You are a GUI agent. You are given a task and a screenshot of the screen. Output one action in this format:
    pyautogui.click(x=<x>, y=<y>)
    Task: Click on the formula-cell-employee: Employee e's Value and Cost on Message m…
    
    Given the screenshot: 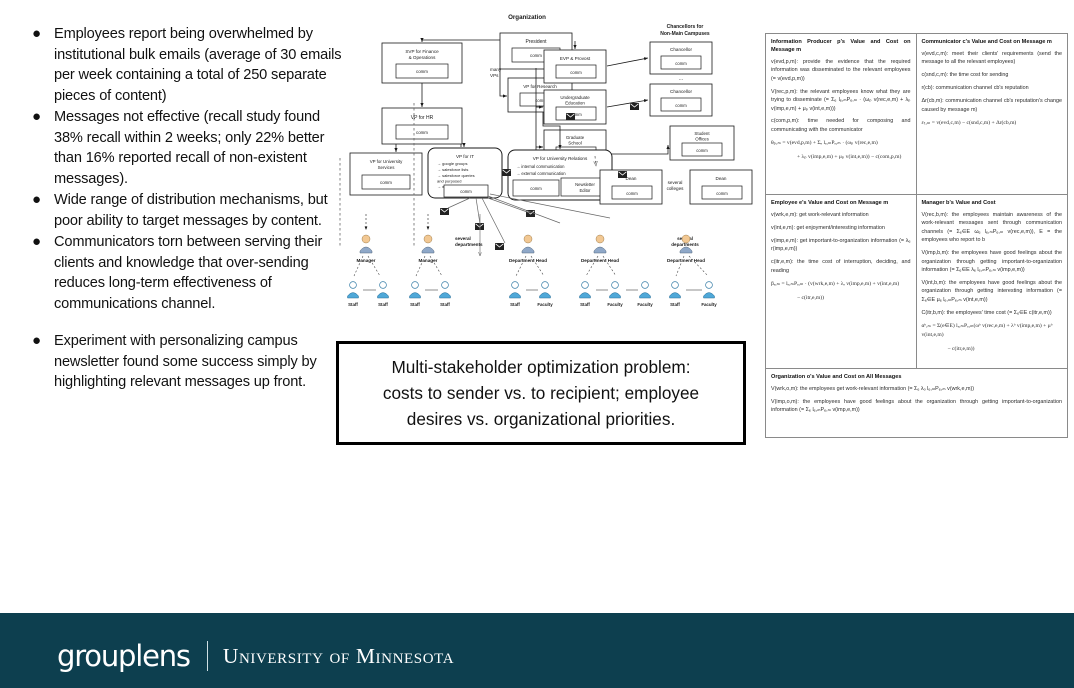 What is the action you would take?
    pyautogui.click(x=841, y=281)
    